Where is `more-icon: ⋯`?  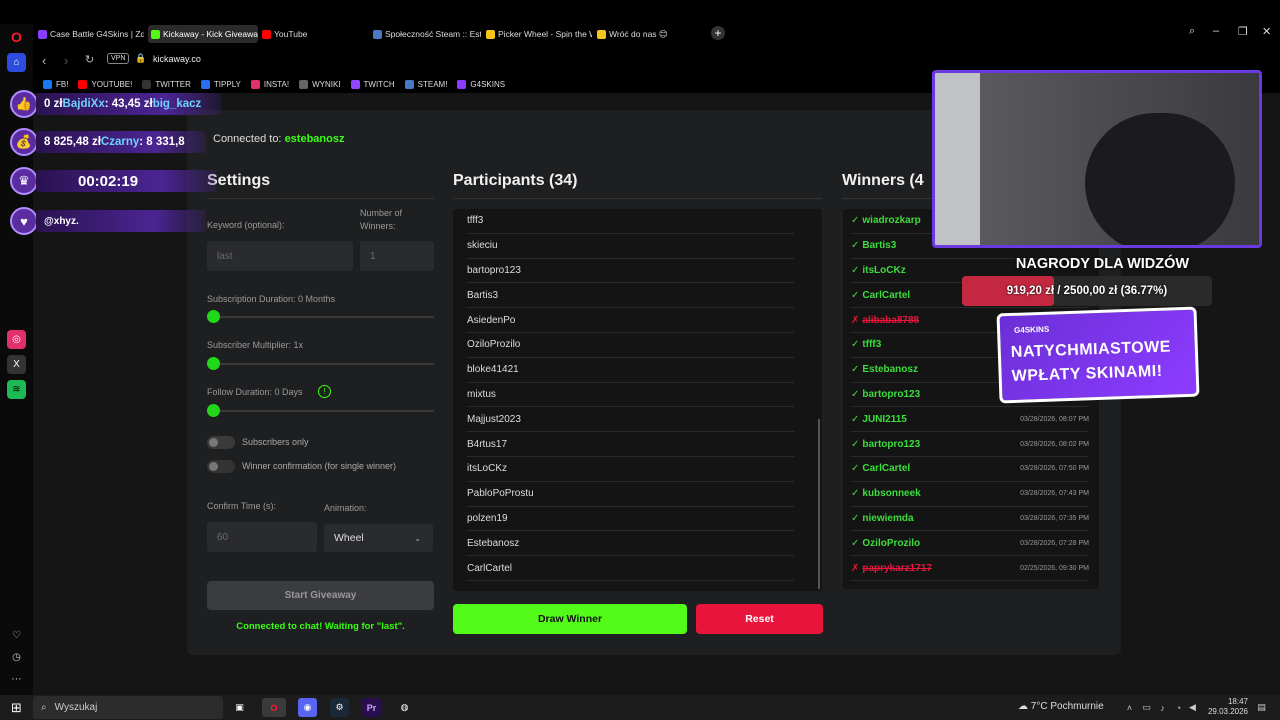 more-icon: ⋯ is located at coordinates (16, 679).